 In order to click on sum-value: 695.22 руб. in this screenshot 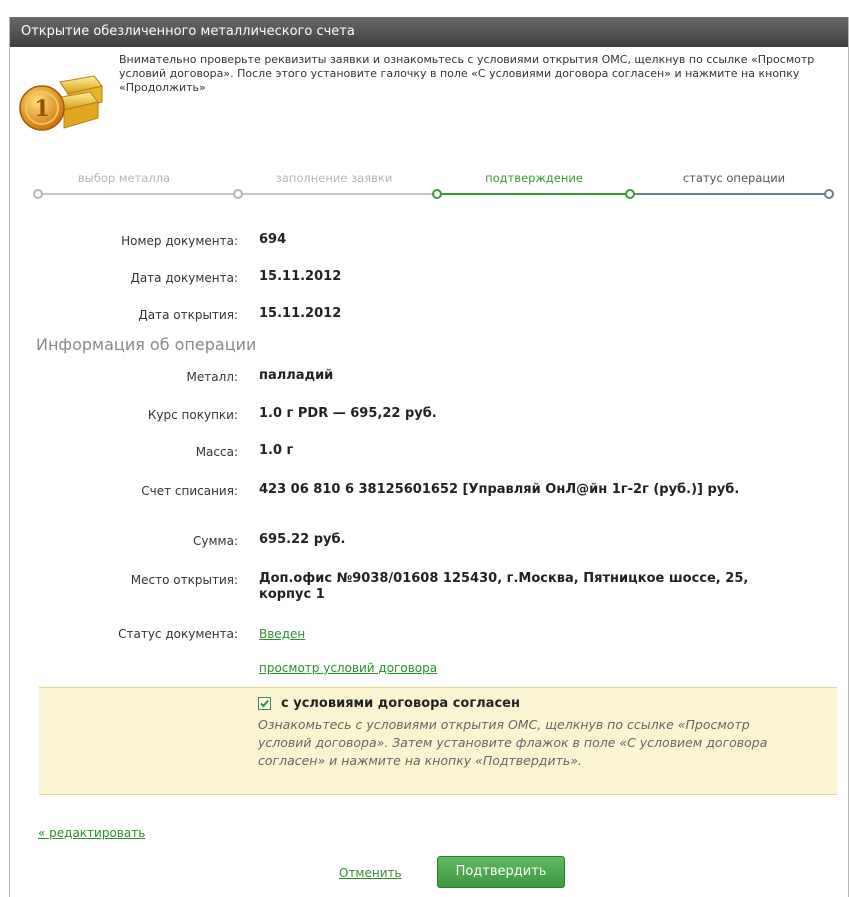, I will do `click(302, 539)`.